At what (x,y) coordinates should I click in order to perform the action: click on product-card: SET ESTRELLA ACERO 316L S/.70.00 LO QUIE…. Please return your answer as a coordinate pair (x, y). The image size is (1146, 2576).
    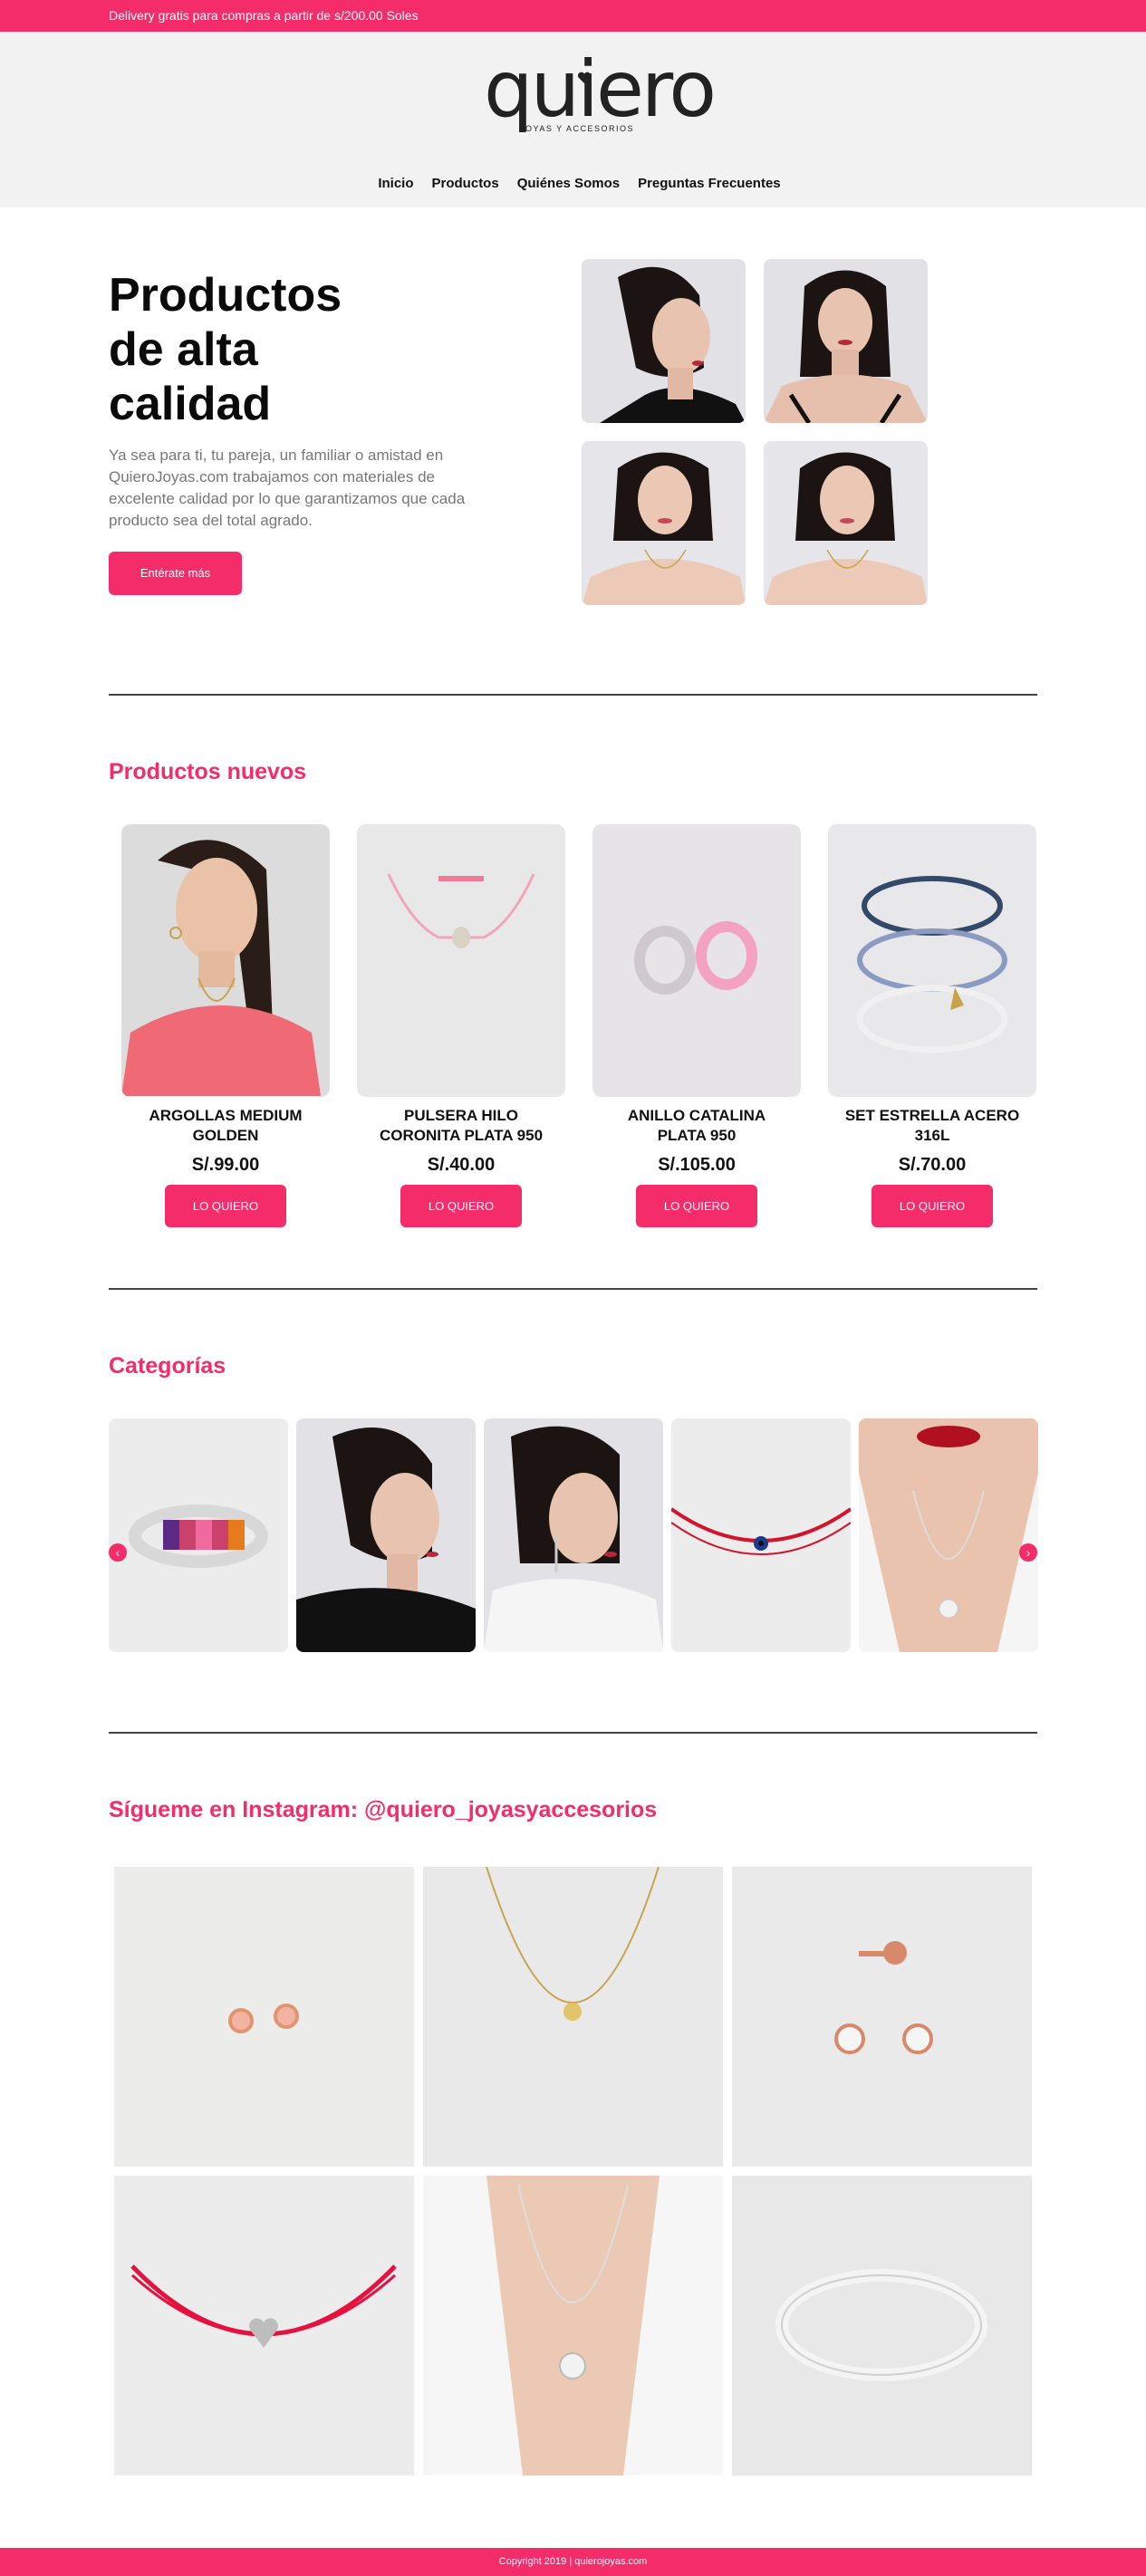
    Looking at the image, I should click on (932, 1025).